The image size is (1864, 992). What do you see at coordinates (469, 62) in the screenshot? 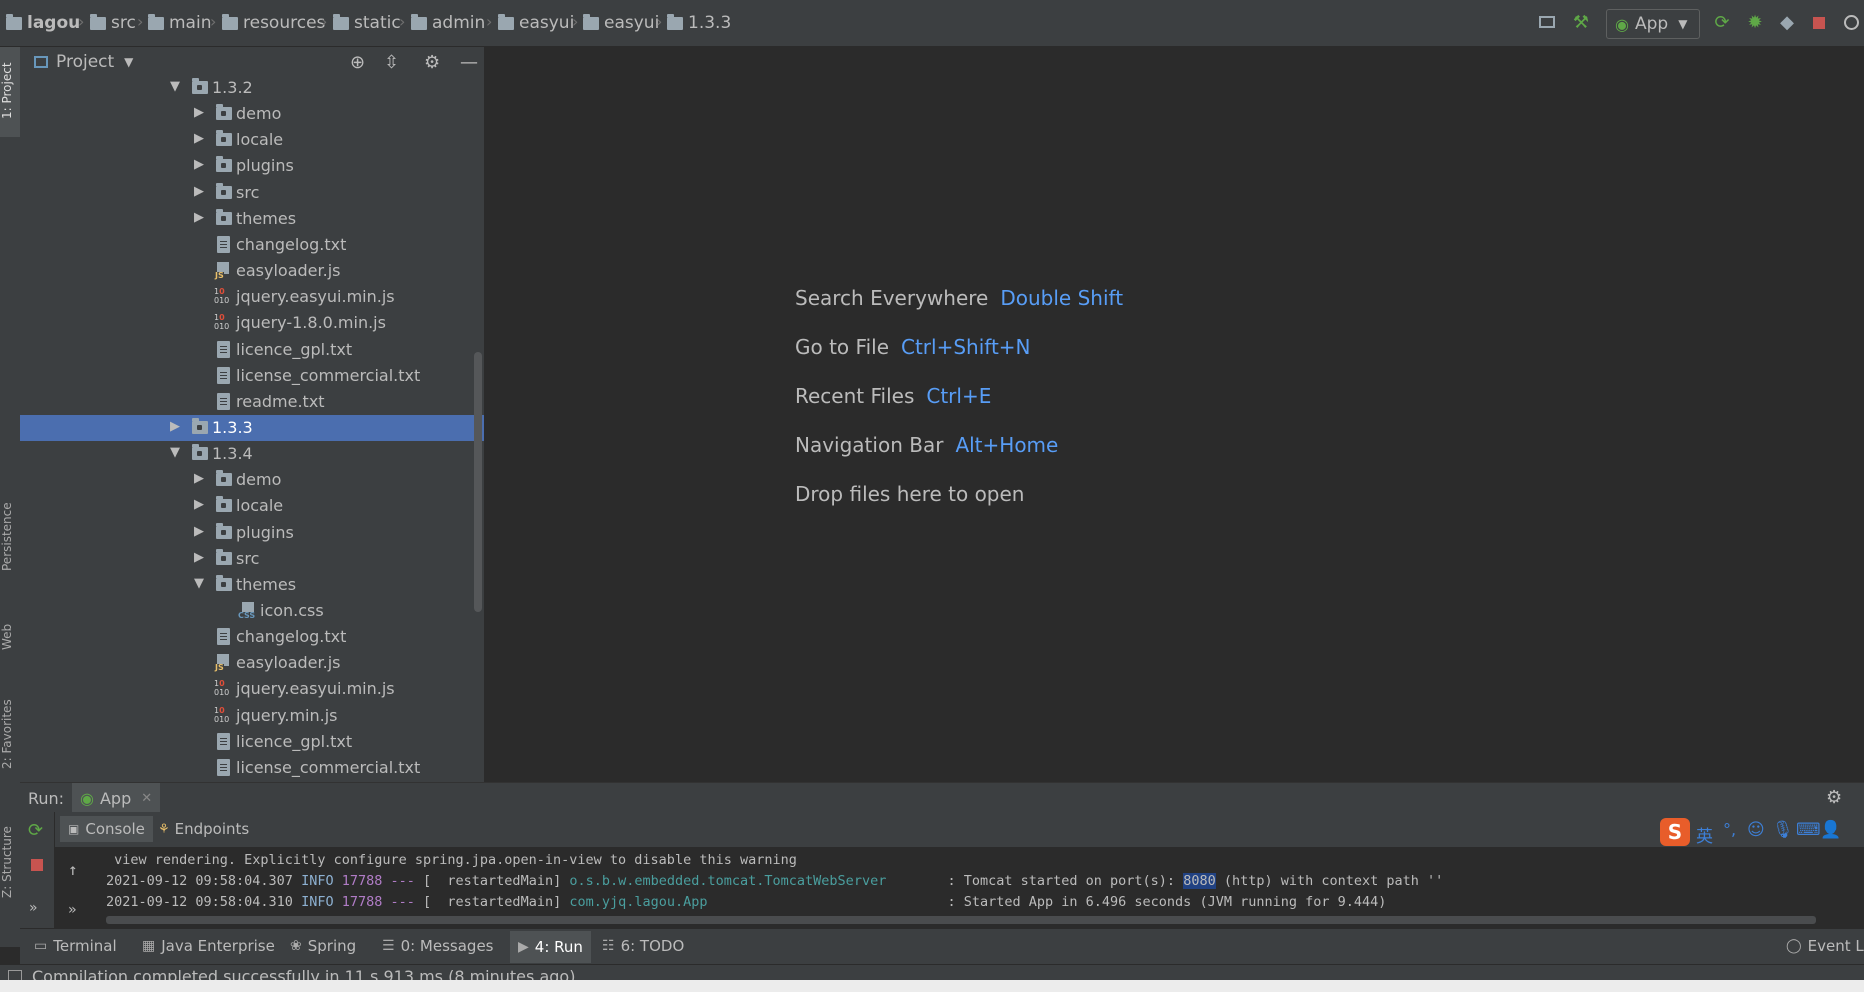
I see `hide-icon: —` at bounding box center [469, 62].